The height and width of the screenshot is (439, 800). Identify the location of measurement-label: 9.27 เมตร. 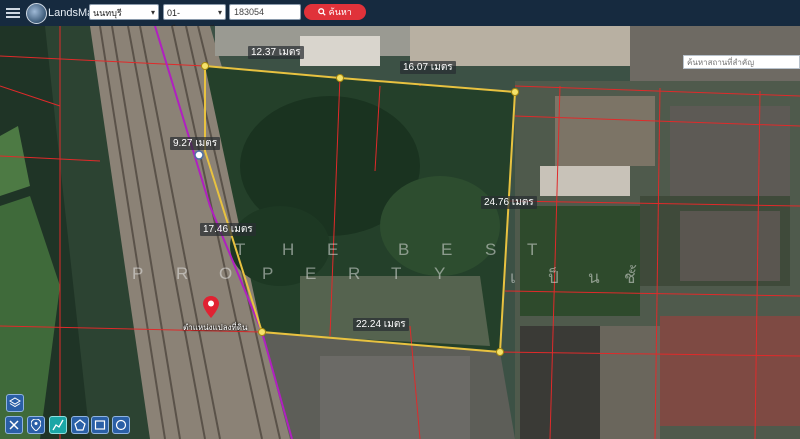
(195, 143).